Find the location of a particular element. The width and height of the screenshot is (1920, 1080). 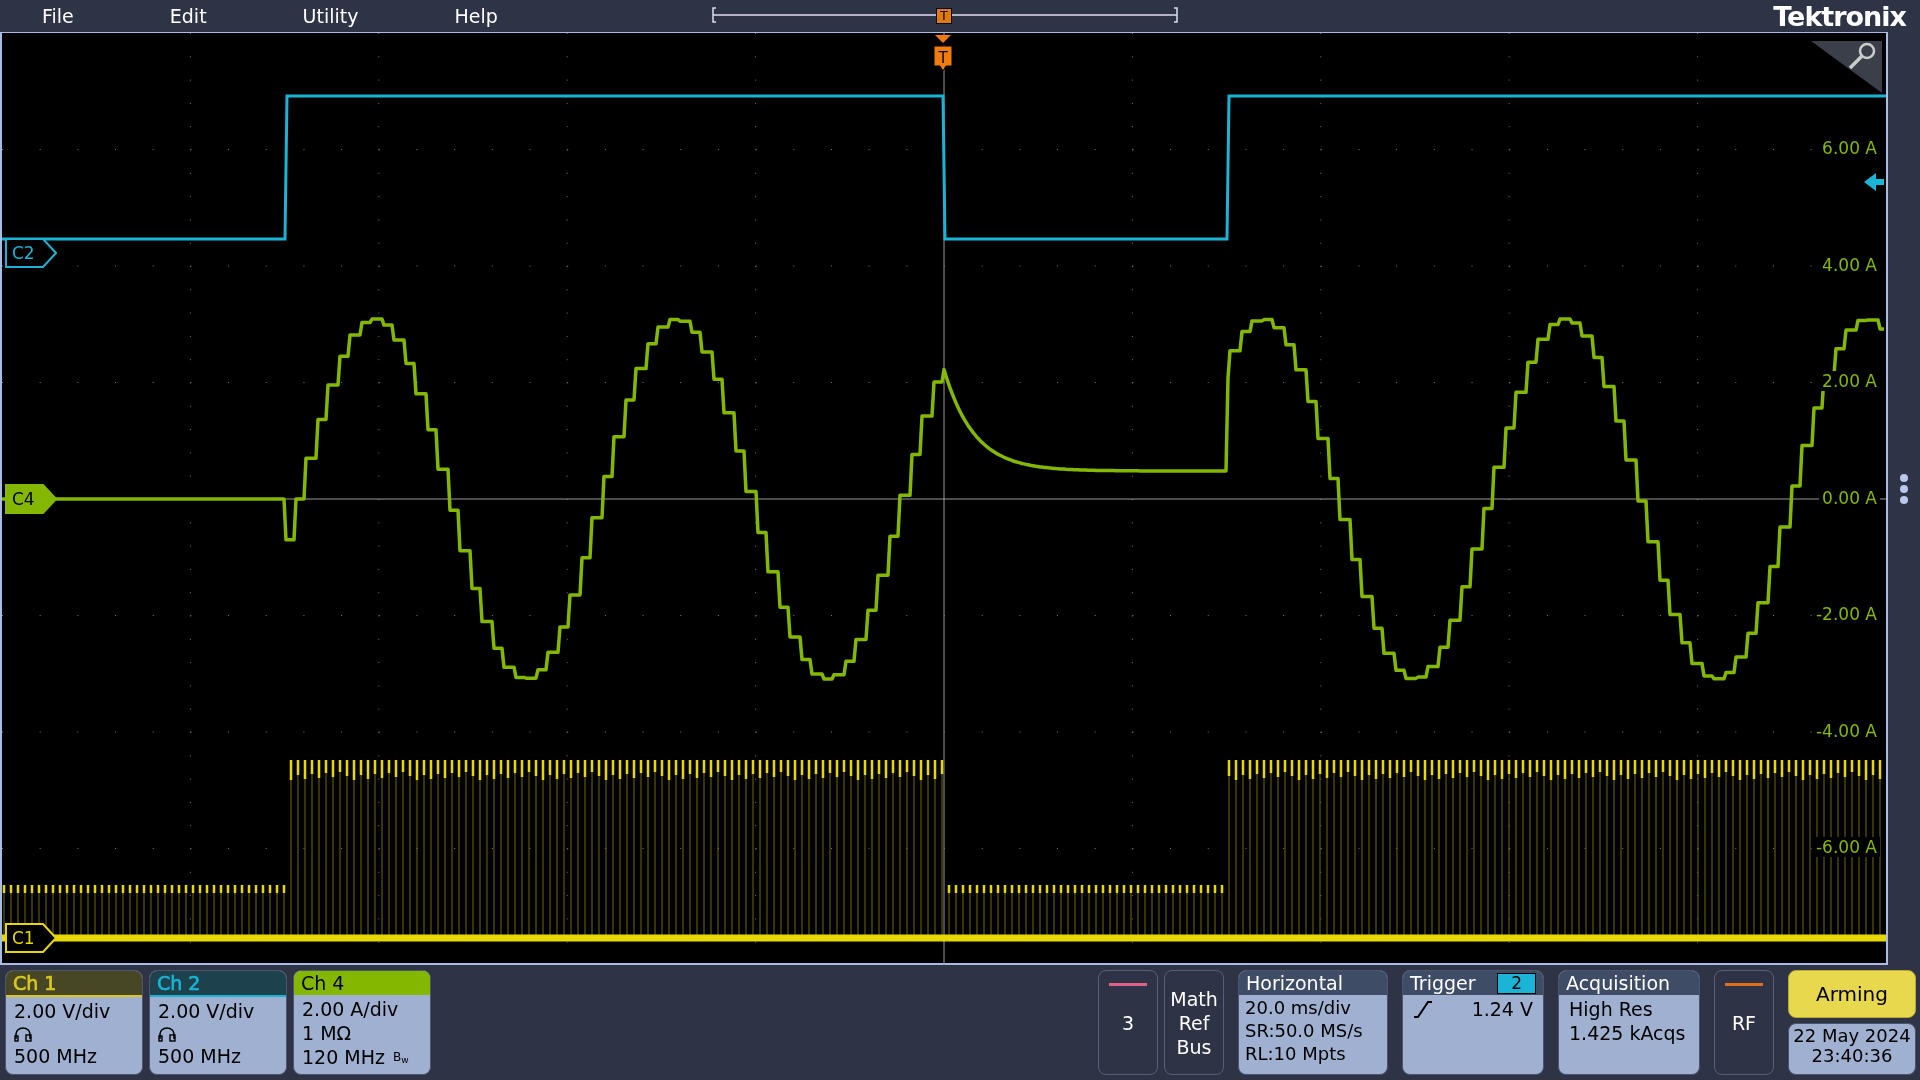

tile-title: Acquisition is located at coordinates (1618, 983).